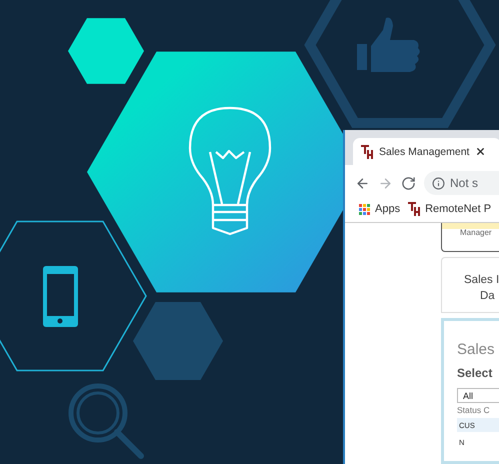 The width and height of the screenshot is (499, 464). What do you see at coordinates (362, 183) in the screenshot?
I see `back-icon` at bounding box center [362, 183].